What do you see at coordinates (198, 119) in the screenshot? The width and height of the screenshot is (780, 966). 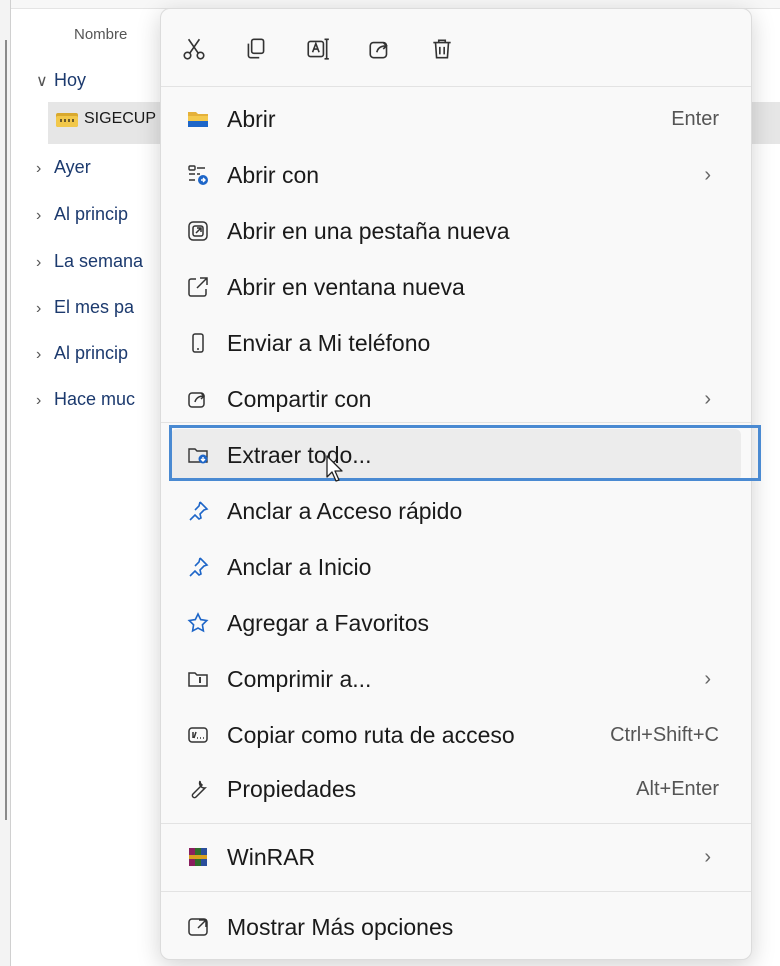 I see `folder-icon` at bounding box center [198, 119].